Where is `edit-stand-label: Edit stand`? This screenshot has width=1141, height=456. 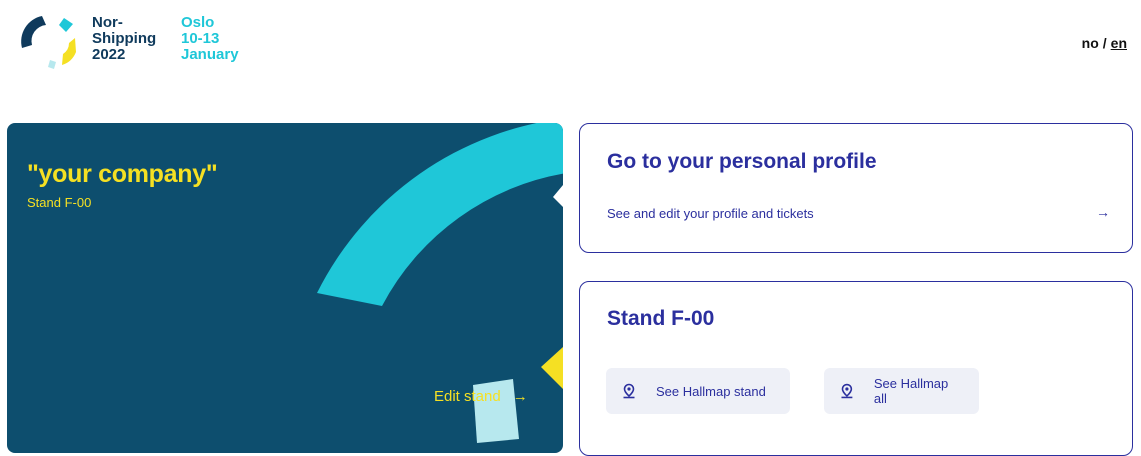
edit-stand-label: Edit stand is located at coordinates (467, 396).